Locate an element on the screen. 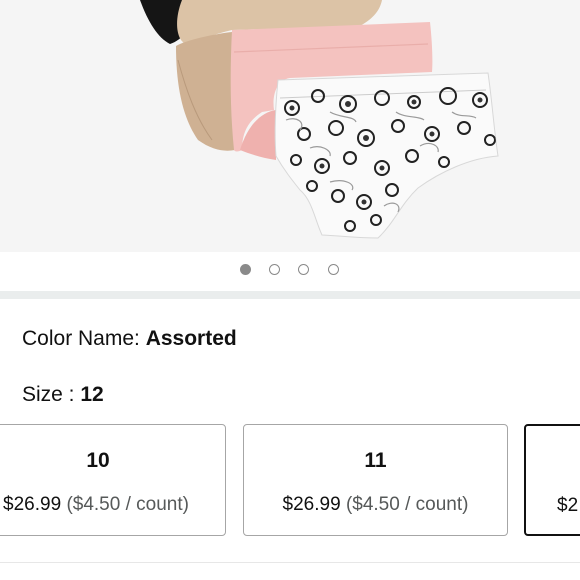 Image resolution: width=580 pixels, height=580 pixels. size-option-12-button: $2 is located at coordinates (552, 480).